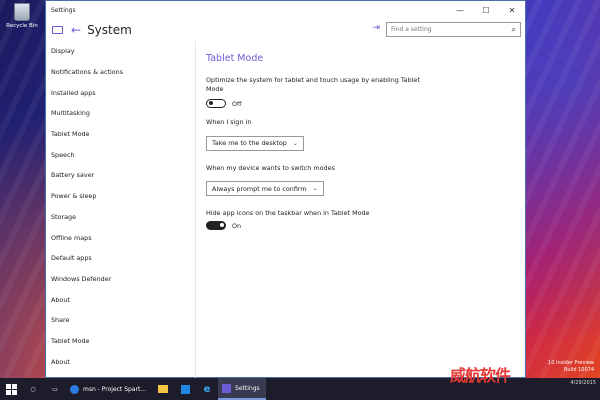 The height and width of the screenshot is (400, 600). I want to click on signin-label: When I sign in, so click(229, 122).